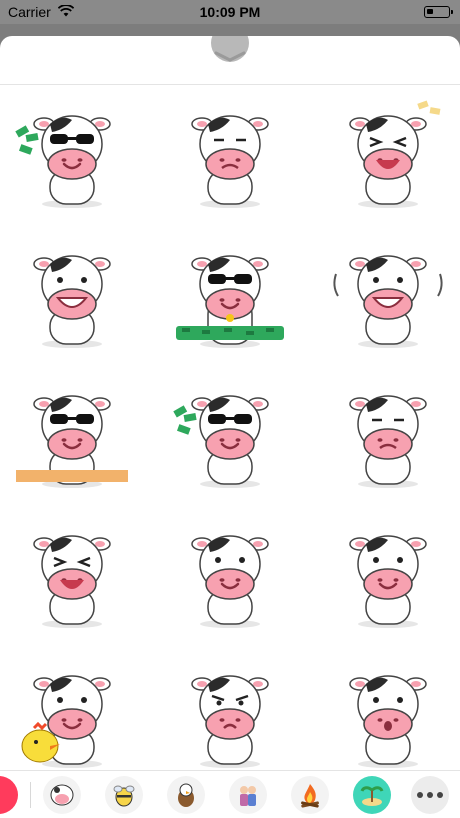 This screenshot has width=460, height=818. I want to click on sticker-cow-with-chick, so click(72, 712).